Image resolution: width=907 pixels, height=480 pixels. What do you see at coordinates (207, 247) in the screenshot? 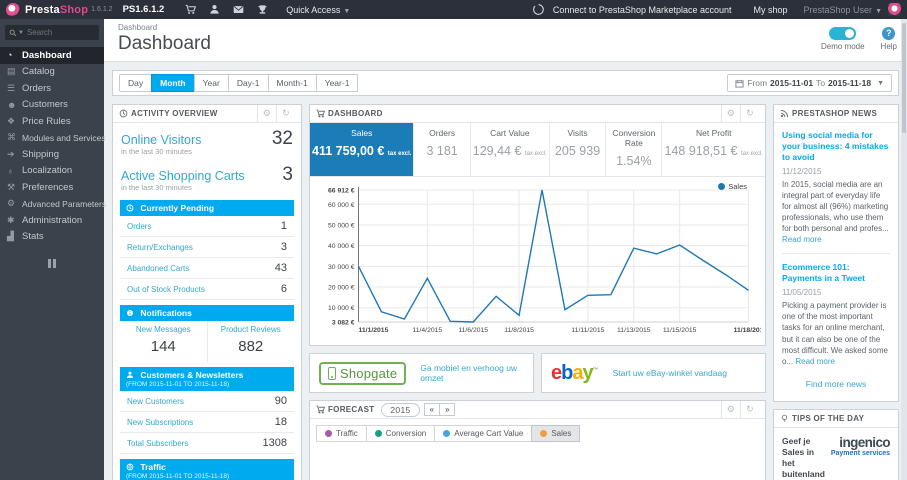
I see `pending-returns-row: Return/Exchanges 3` at bounding box center [207, 247].